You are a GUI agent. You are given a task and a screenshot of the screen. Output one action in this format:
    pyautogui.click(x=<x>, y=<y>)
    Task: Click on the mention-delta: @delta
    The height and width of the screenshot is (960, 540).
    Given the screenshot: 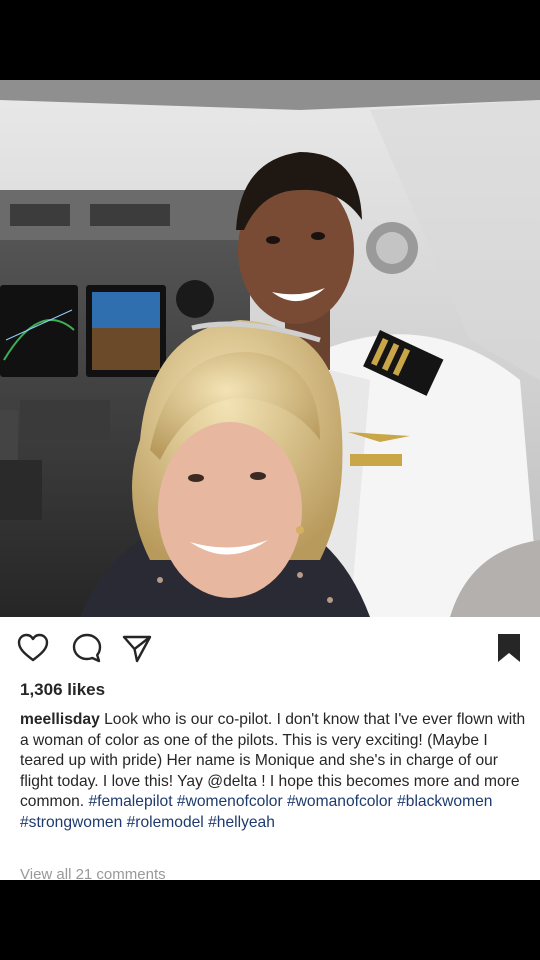 What is the action you would take?
    pyautogui.click(x=232, y=781)
    